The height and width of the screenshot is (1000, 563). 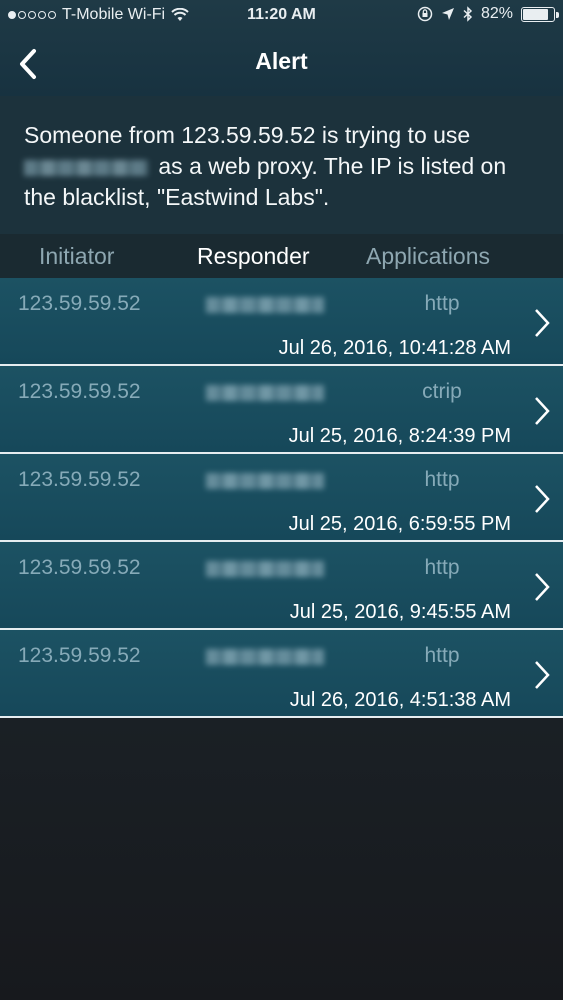 I want to click on status-right: 82%, so click(x=488, y=14).